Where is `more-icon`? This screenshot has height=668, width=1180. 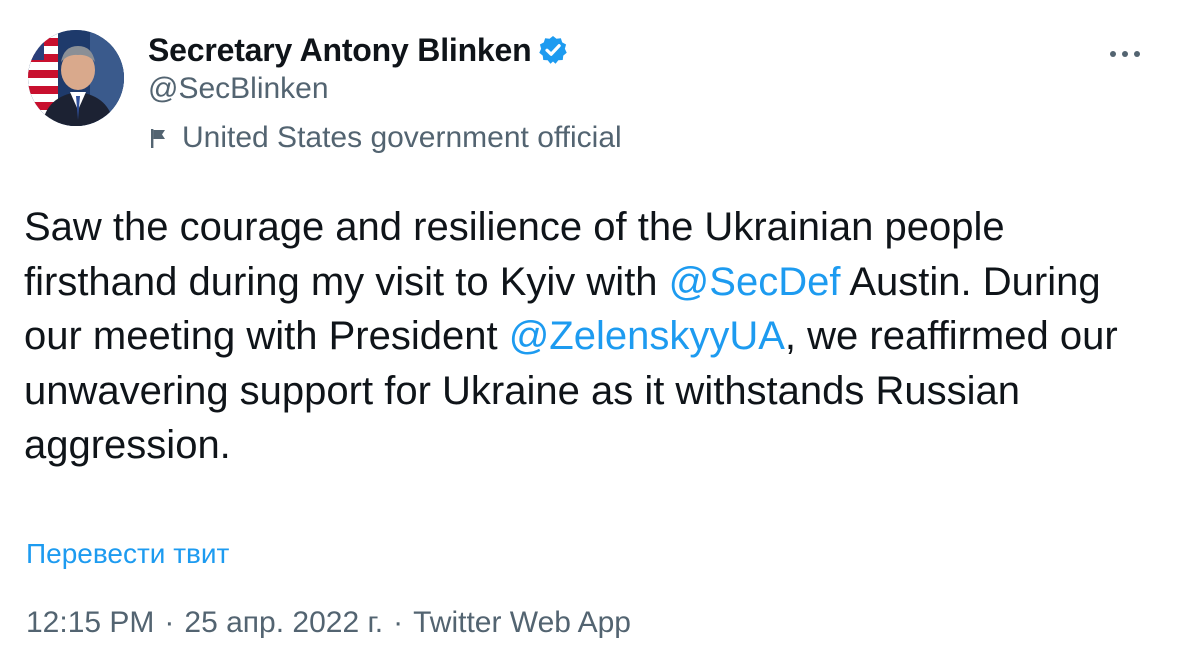
more-icon is located at coordinates (1113, 54).